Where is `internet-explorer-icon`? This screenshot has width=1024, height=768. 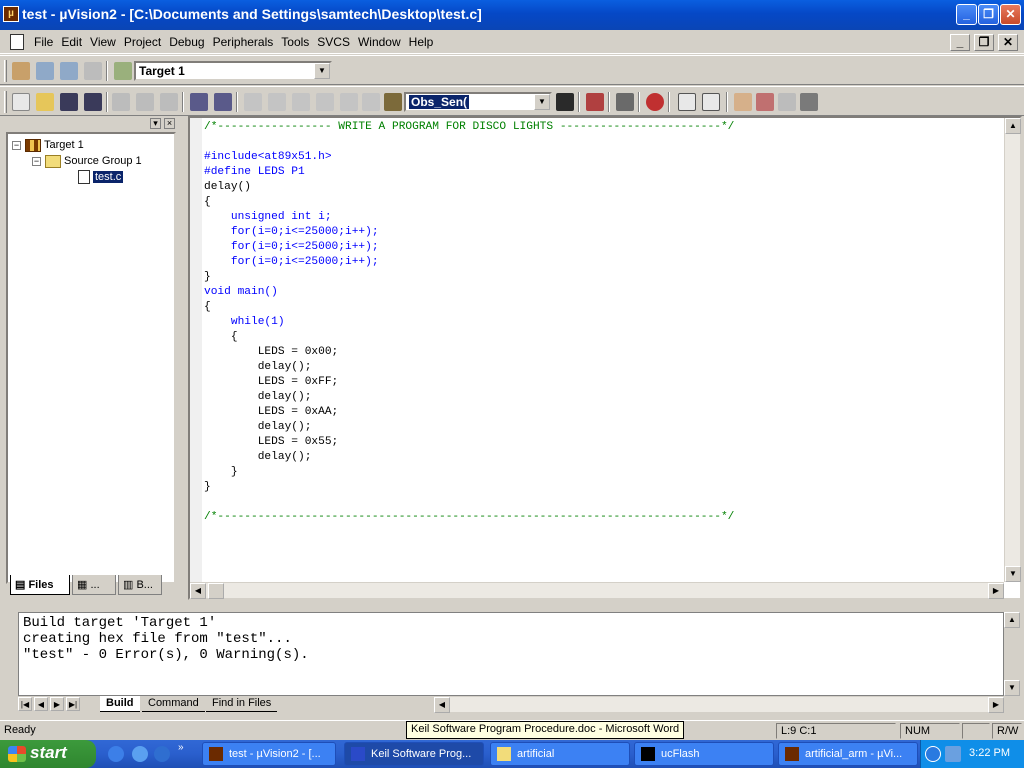 internet-explorer-icon is located at coordinates (116, 754).